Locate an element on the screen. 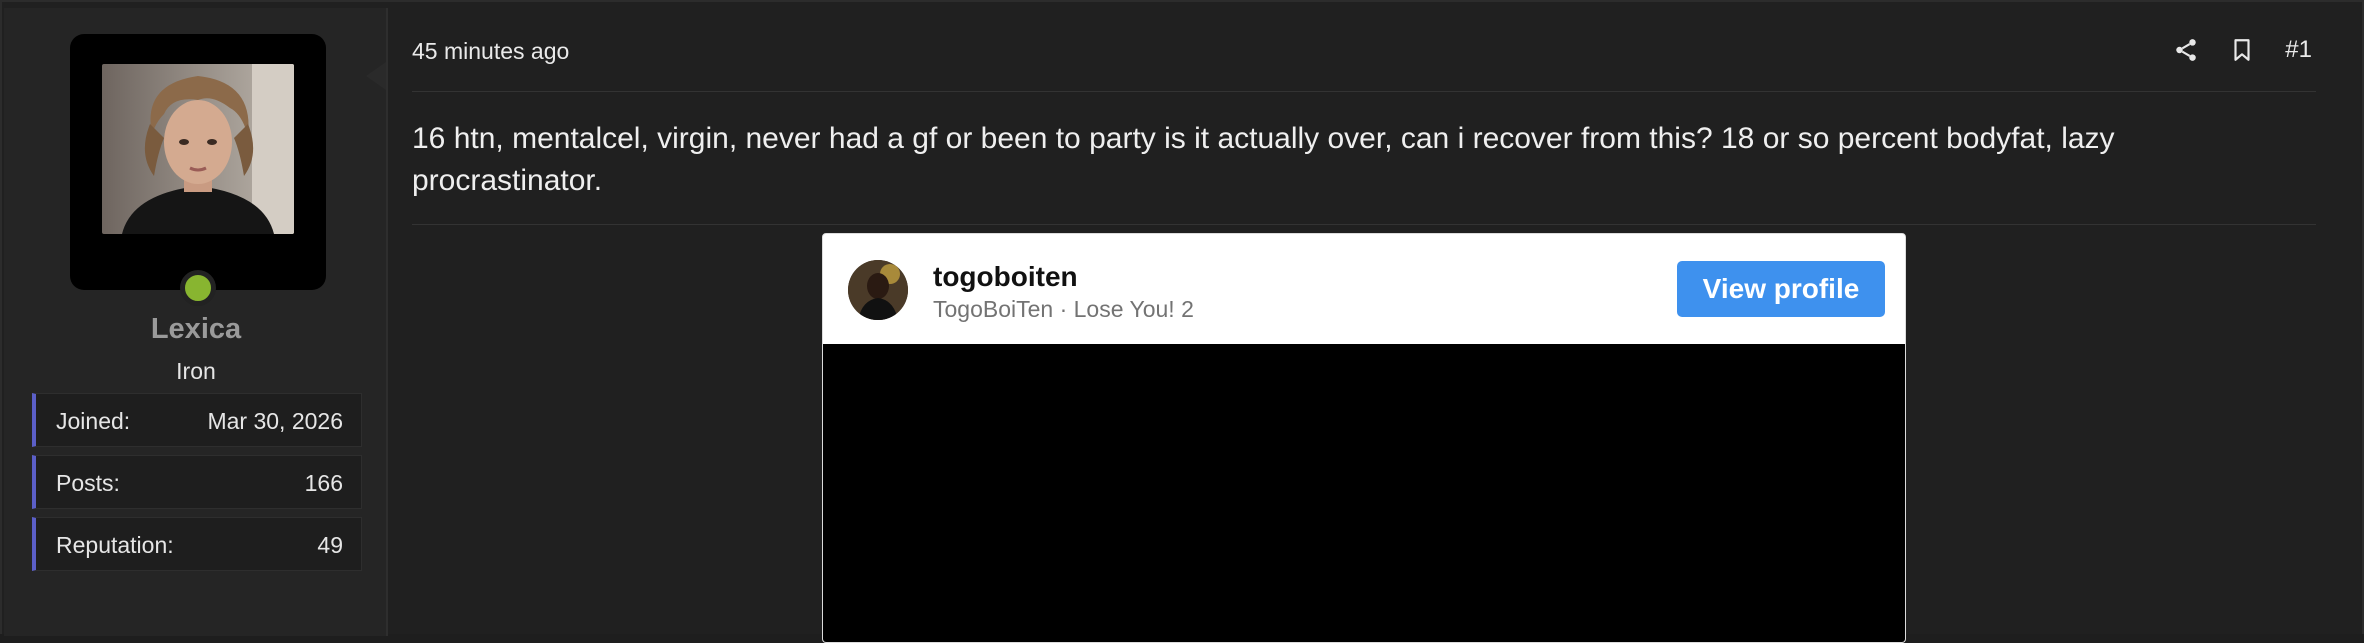  view-profile-button: View profile is located at coordinates (1781, 289).